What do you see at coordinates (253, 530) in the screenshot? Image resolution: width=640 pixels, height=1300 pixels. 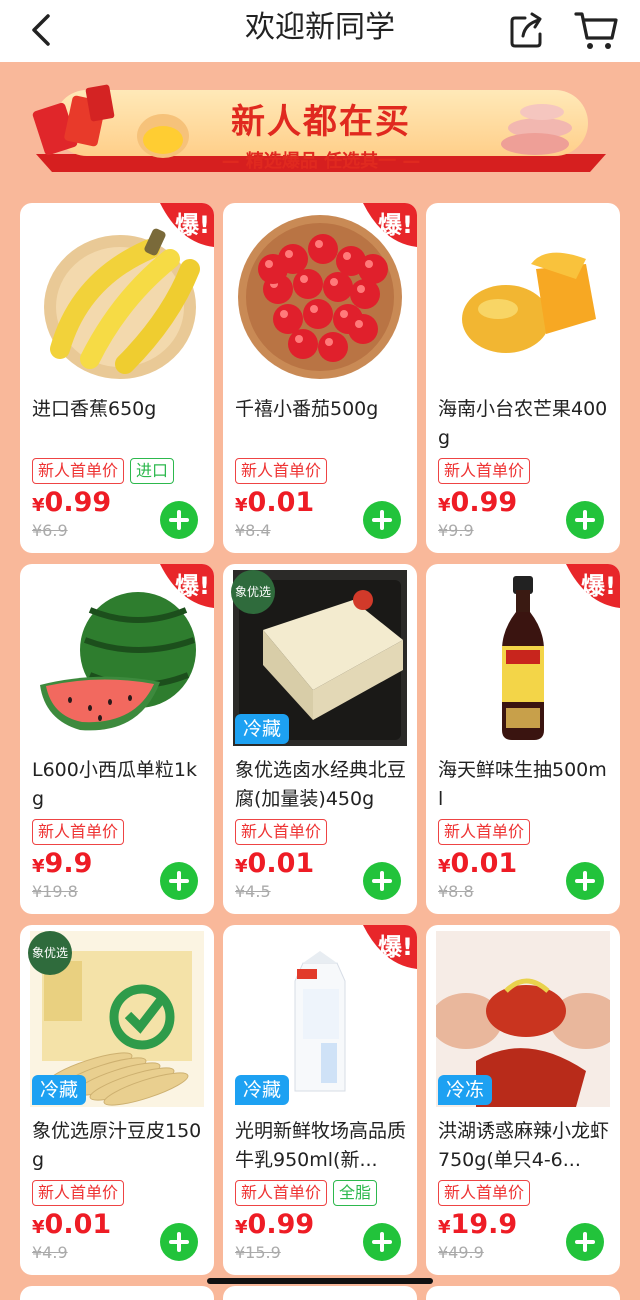 I see `original-price: ¥8.4` at bounding box center [253, 530].